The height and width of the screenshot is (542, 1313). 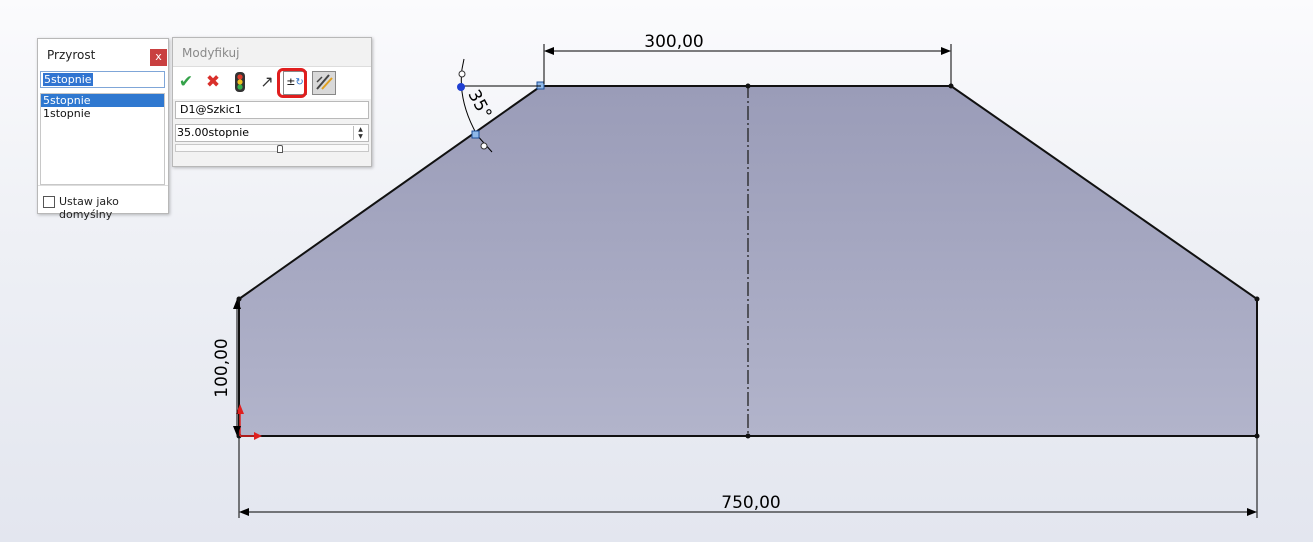 I want to click on dimension-left-height: 100,00, so click(x=226, y=367).